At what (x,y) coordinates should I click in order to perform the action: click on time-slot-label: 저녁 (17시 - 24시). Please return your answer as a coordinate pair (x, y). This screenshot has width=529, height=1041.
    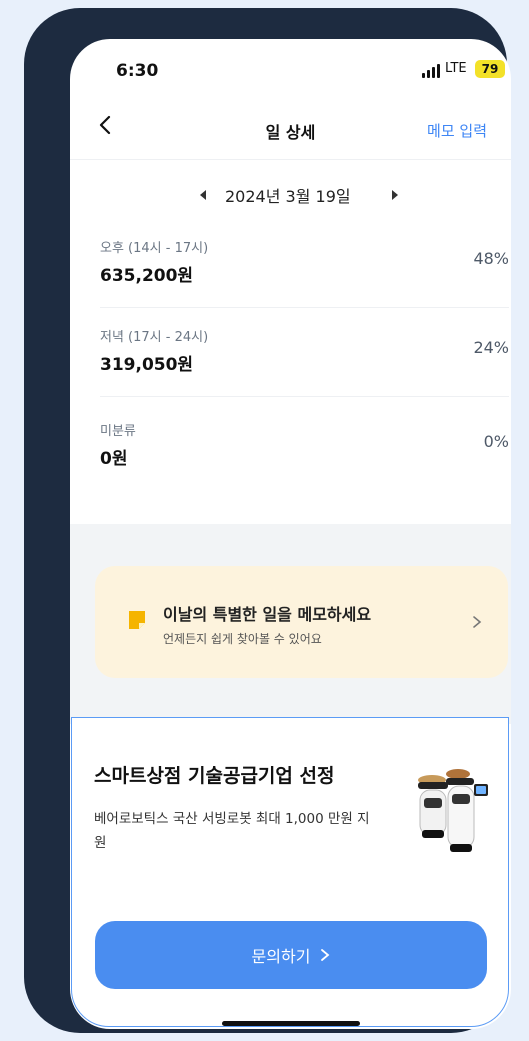
    Looking at the image, I should click on (154, 337).